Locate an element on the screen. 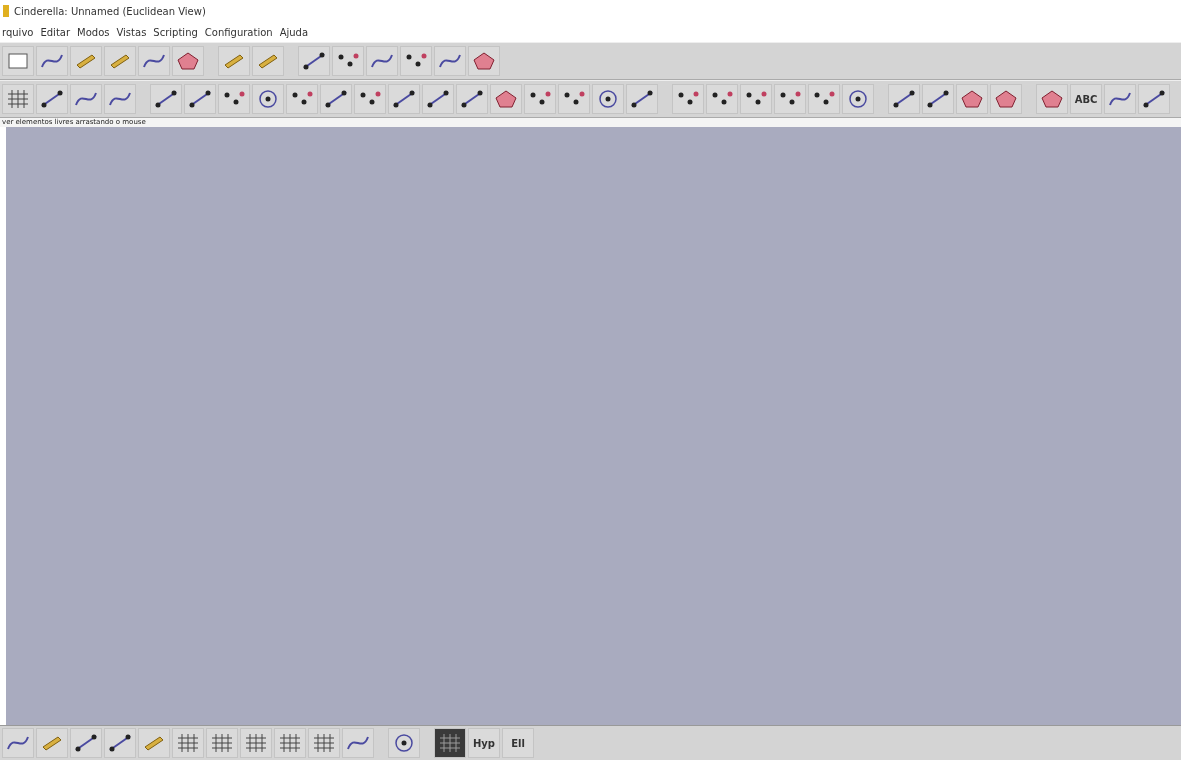 The height and width of the screenshot is (760, 1181). menu-item: Scripting is located at coordinates (175, 32).